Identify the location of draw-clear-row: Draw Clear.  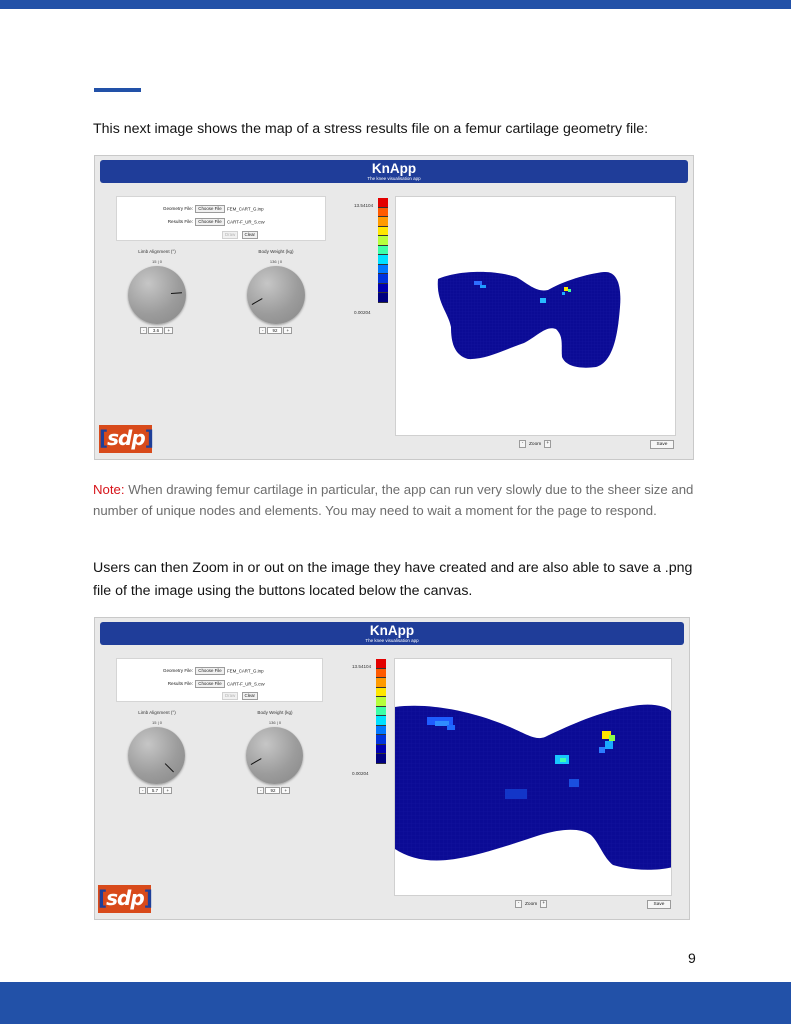
(240, 235).